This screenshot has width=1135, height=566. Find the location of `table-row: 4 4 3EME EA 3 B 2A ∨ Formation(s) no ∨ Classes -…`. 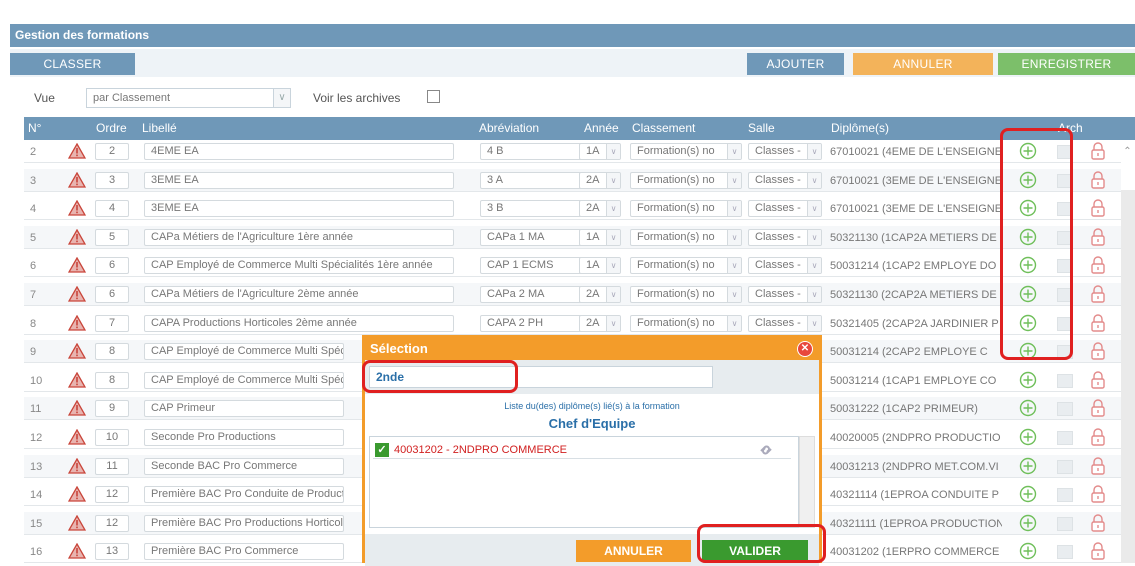

table-row: 4 4 3EME EA 3 B 2A ∨ Formation(s) no ∨ Classes -… is located at coordinates (572, 209).